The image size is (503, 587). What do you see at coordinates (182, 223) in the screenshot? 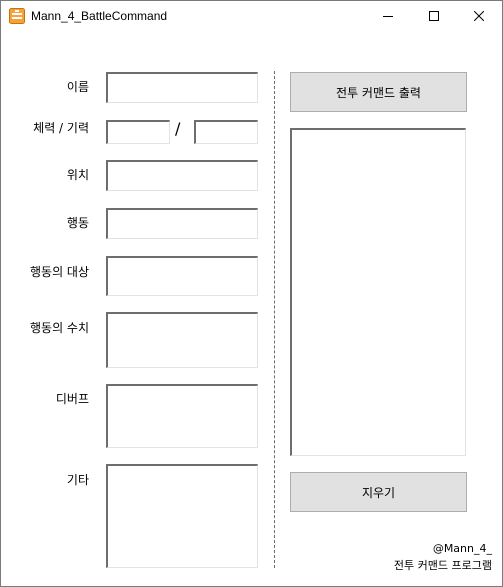
I see `action-input` at bounding box center [182, 223].